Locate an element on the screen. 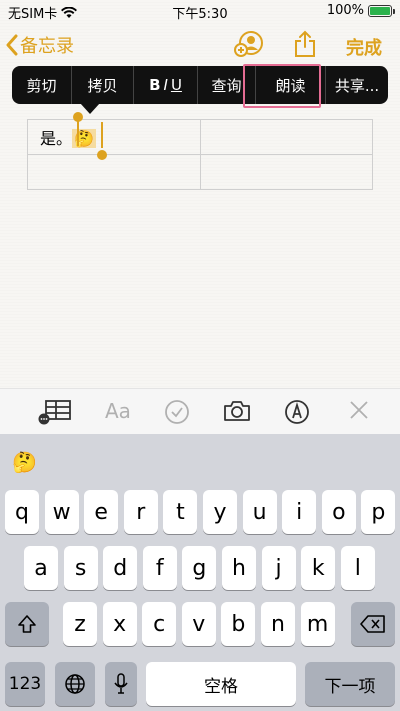  cell-text: 是。 is located at coordinates (56, 138).